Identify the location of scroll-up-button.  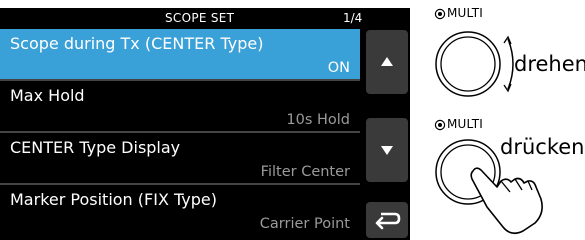
(387, 62).